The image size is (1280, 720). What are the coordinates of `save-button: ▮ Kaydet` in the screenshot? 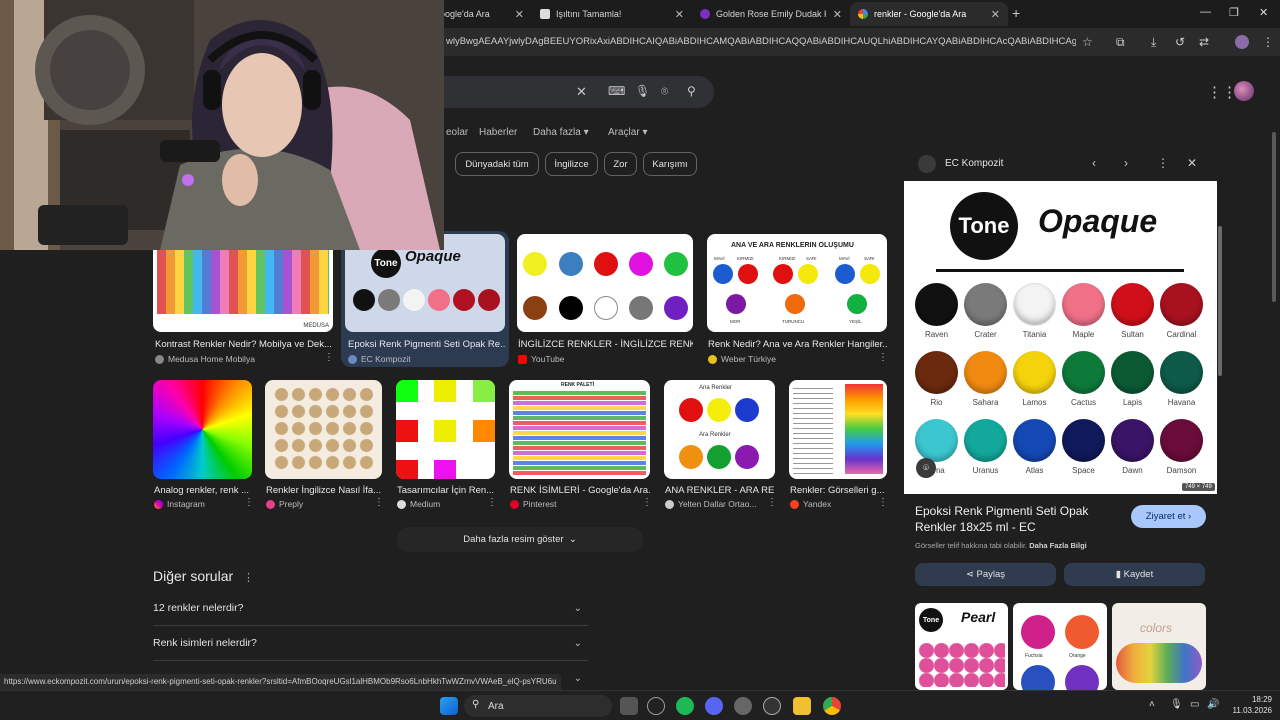 It's located at (1134, 574).